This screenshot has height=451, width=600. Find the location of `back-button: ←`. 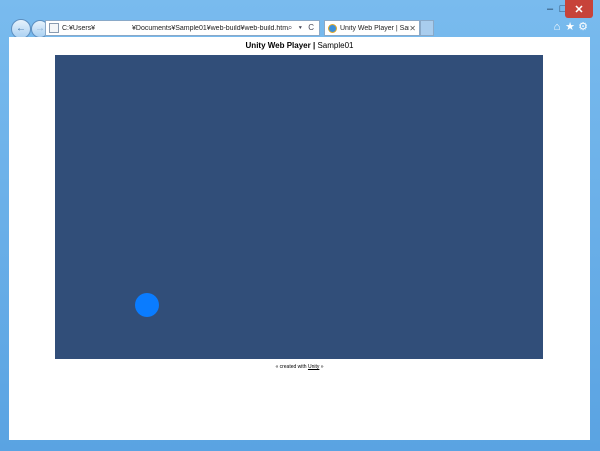

back-button: ← is located at coordinates (21, 29).